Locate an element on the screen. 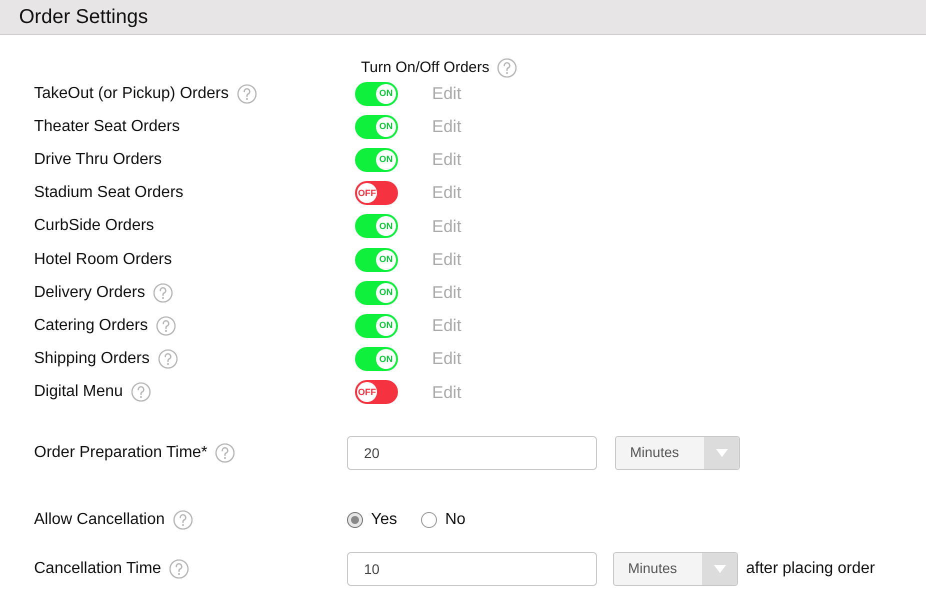 The image size is (926, 604). setting-label: Stadium Seat Orders is located at coordinates (109, 193).